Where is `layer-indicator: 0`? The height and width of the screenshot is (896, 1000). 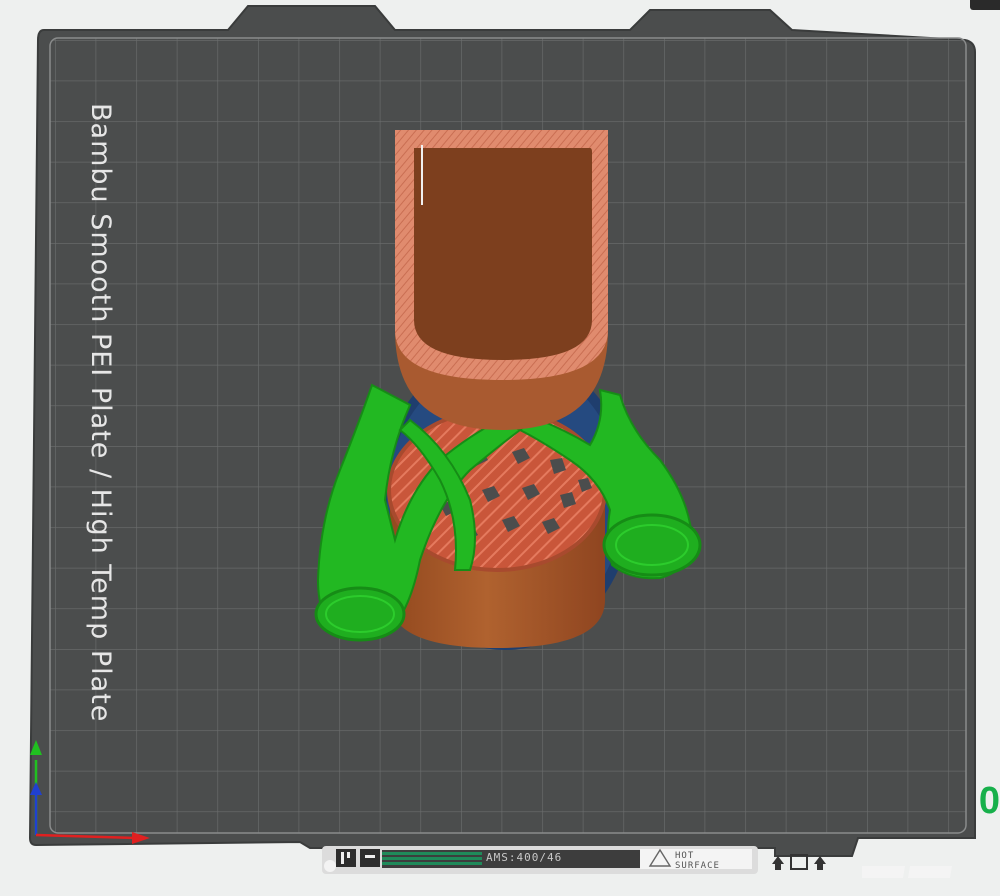
layer-indicator: 0 is located at coordinates (989, 801).